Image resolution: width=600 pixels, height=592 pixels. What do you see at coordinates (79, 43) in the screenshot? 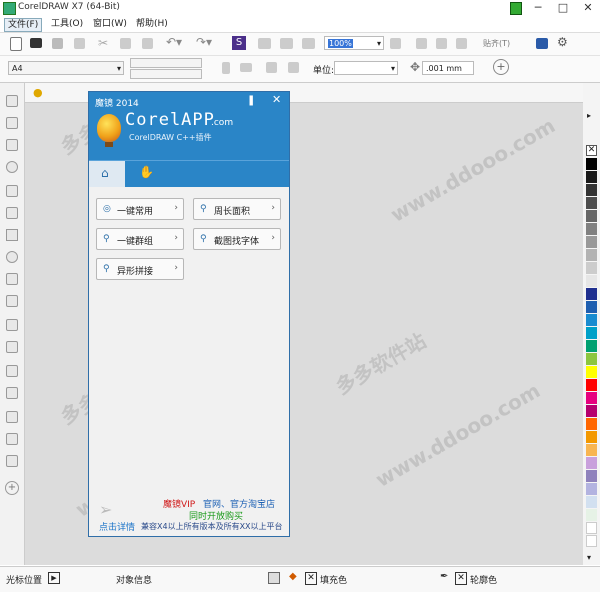
I see `print-icon` at bounding box center [79, 43].